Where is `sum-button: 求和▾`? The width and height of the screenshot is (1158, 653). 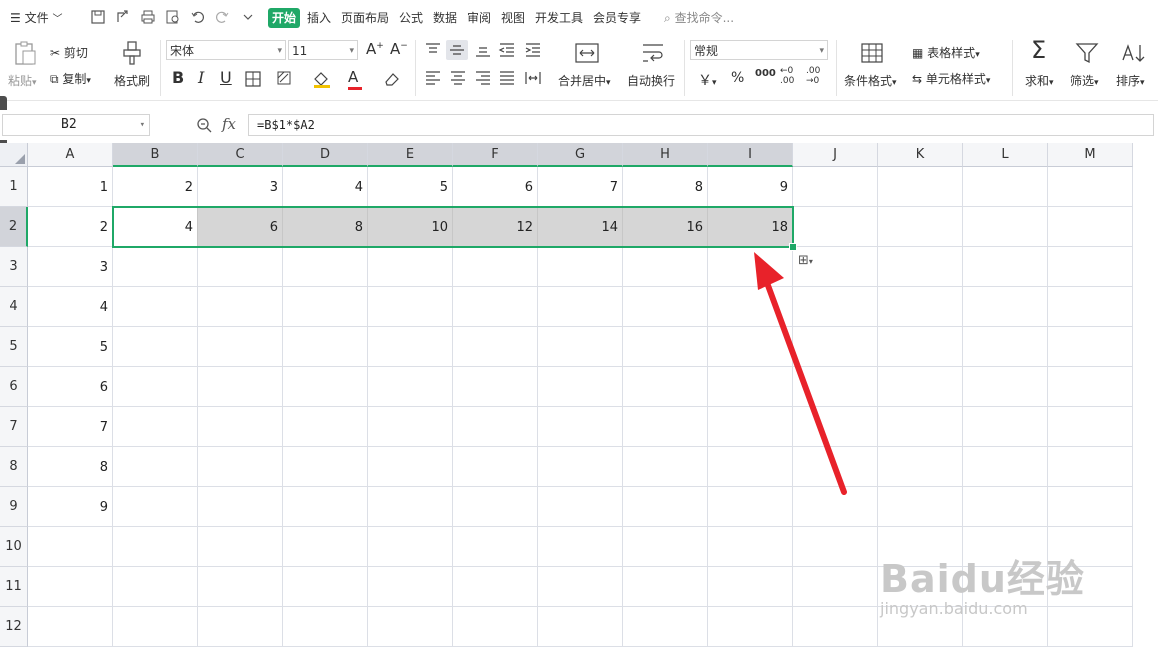 sum-button: 求和▾ is located at coordinates (1039, 80).